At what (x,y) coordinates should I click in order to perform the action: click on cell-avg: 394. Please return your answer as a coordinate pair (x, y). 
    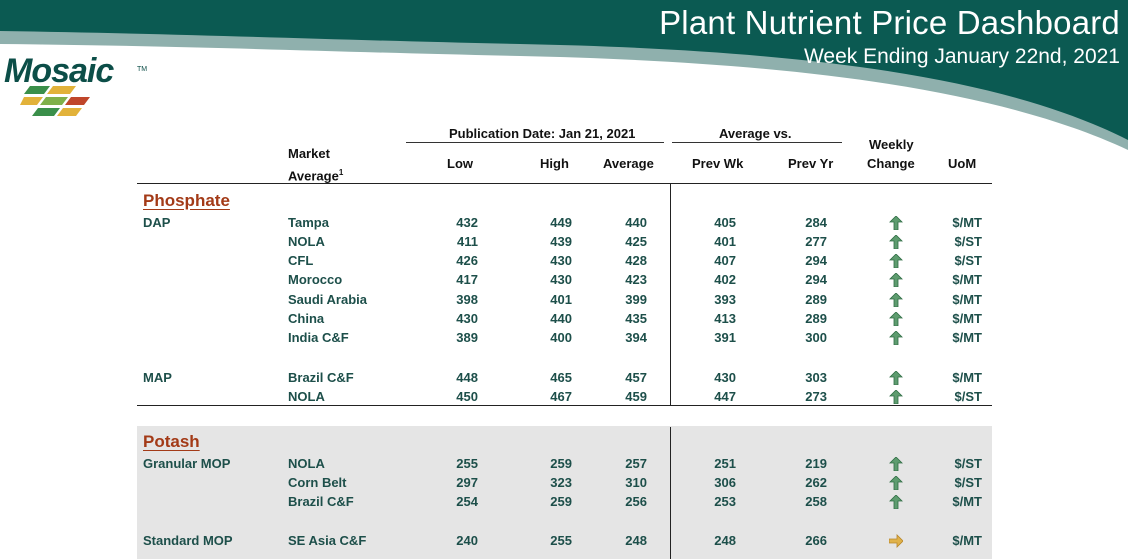
    Looking at the image, I should click on (636, 337).